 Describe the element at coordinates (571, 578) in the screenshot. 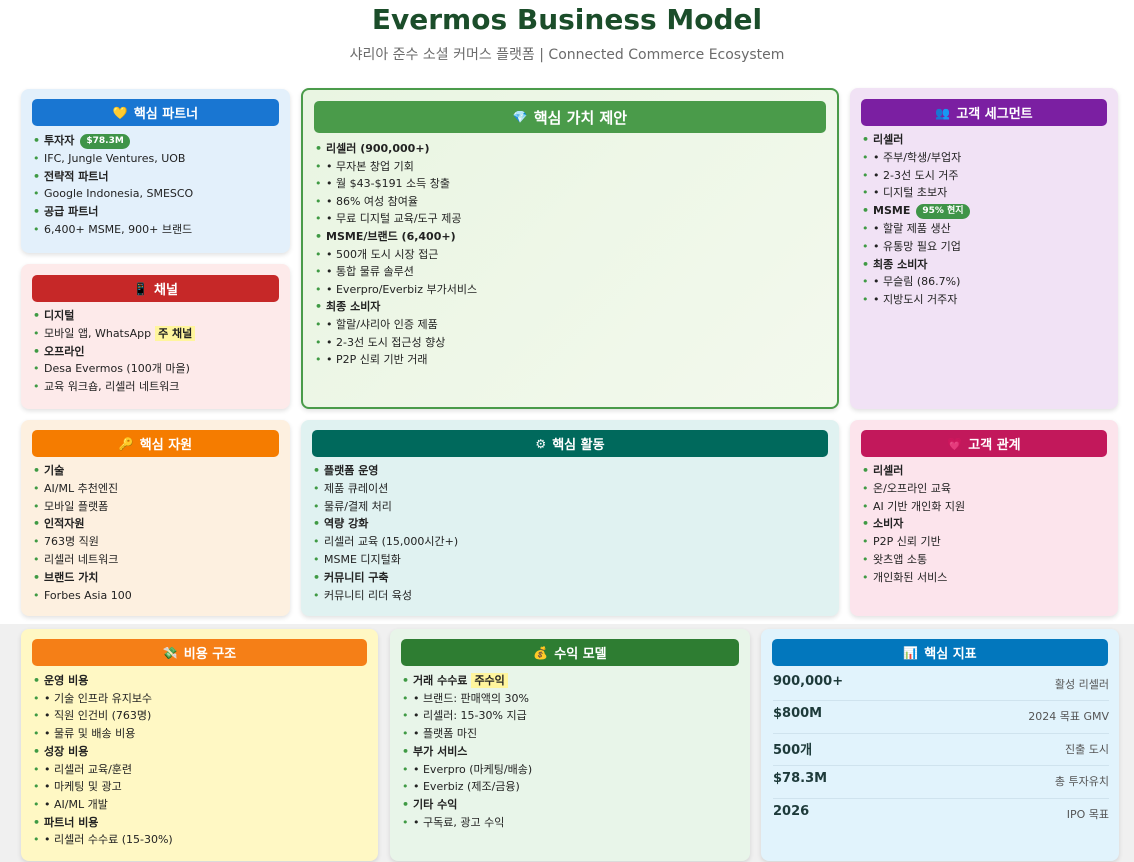

I see `list-item: 커뮤니티 구축` at that location.